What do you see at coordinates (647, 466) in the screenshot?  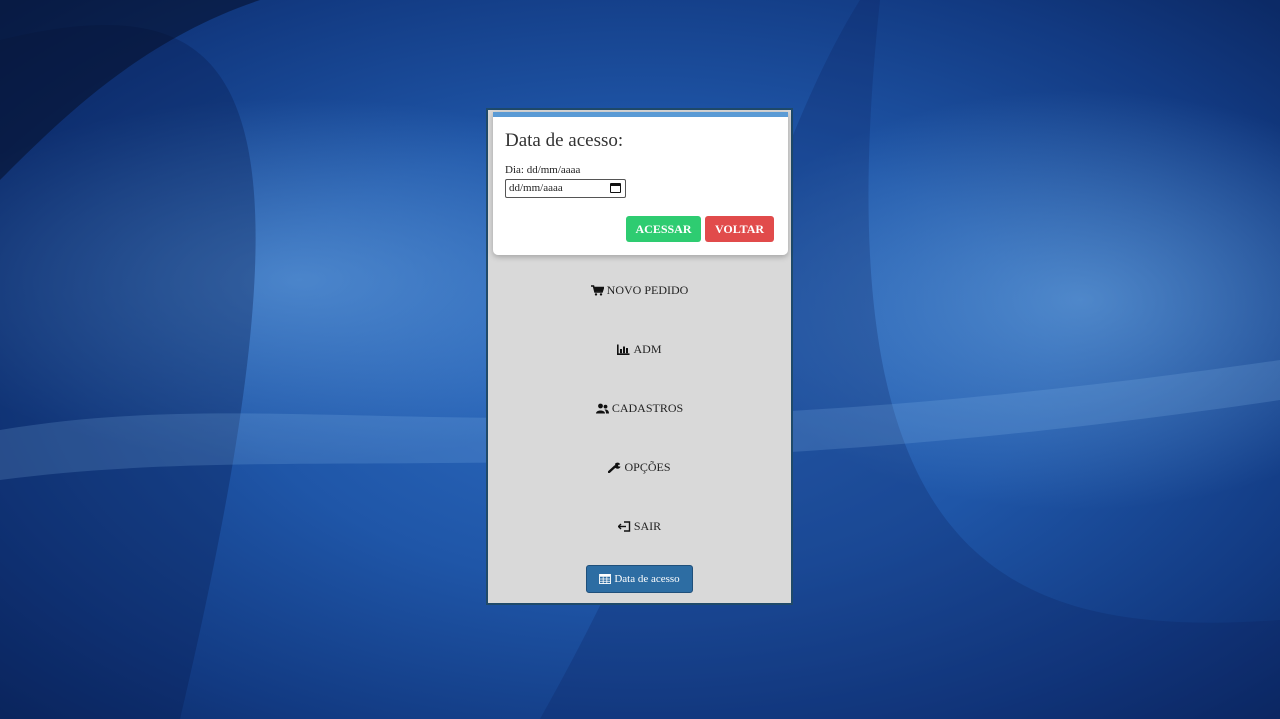 I see `menu-item-label: OPÇÕES` at bounding box center [647, 466].